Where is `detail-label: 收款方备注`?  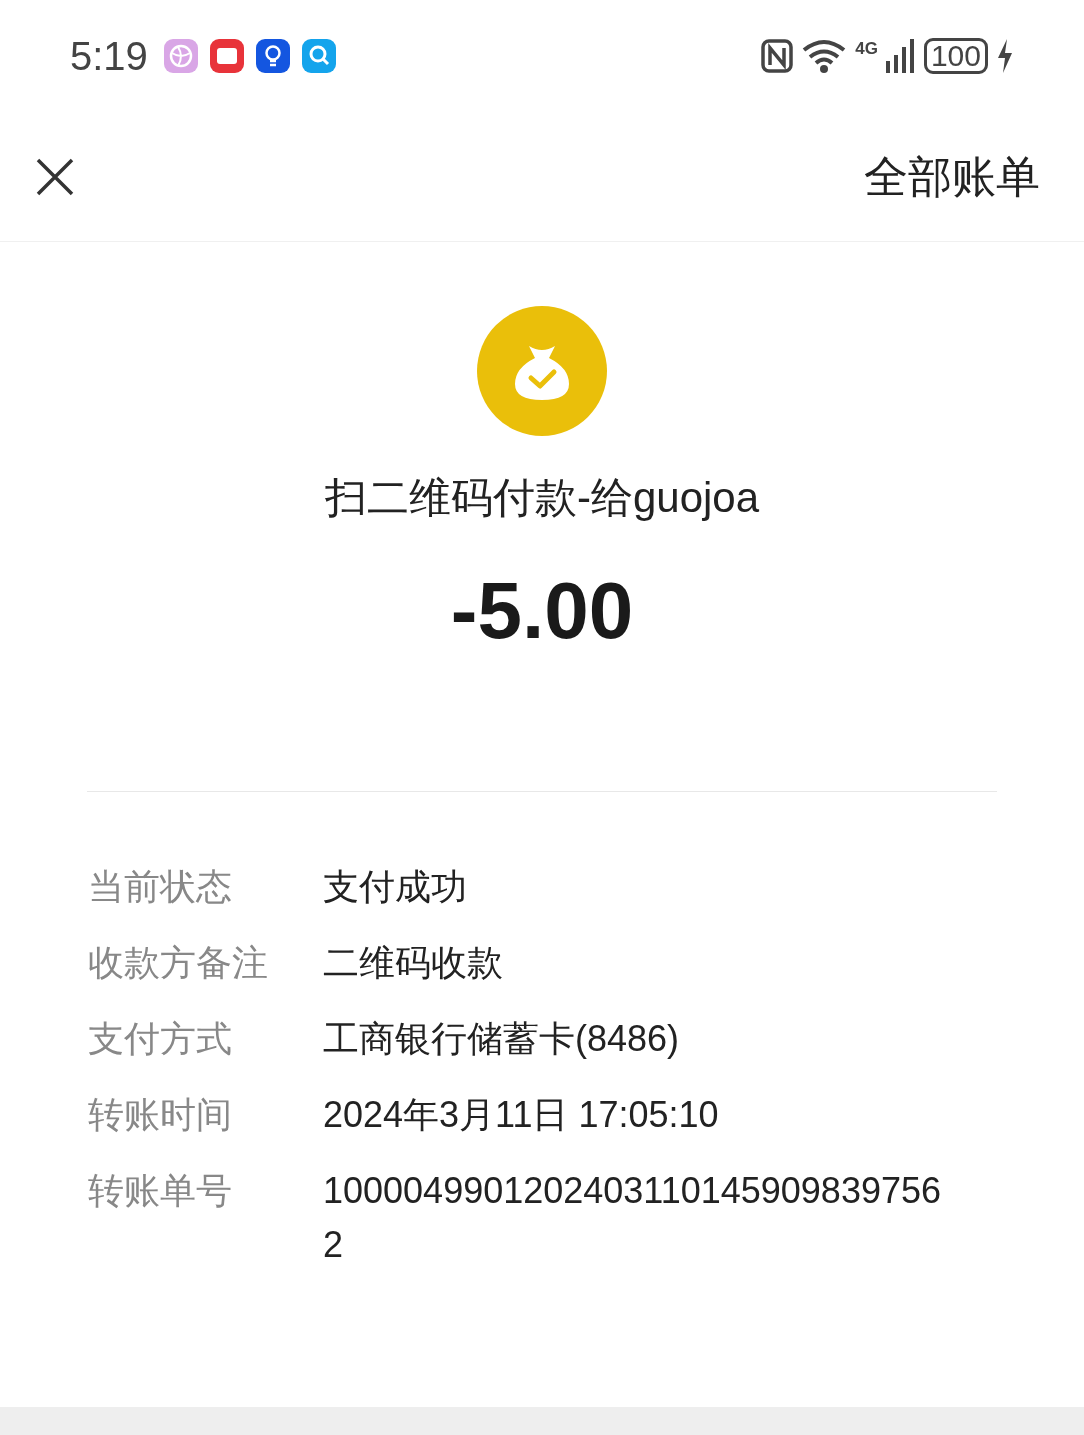
detail-label: 收款方备注 is located at coordinates (178, 963).